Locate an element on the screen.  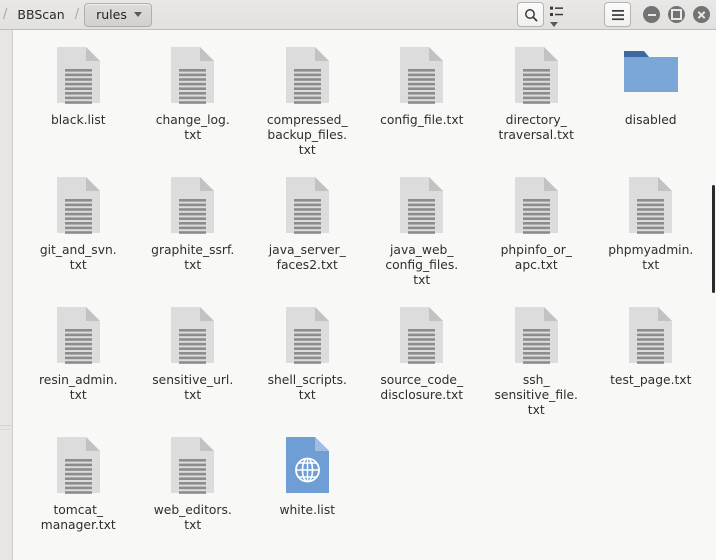
file-item: tomcat_ manager.txt is located at coordinates (78, 496).